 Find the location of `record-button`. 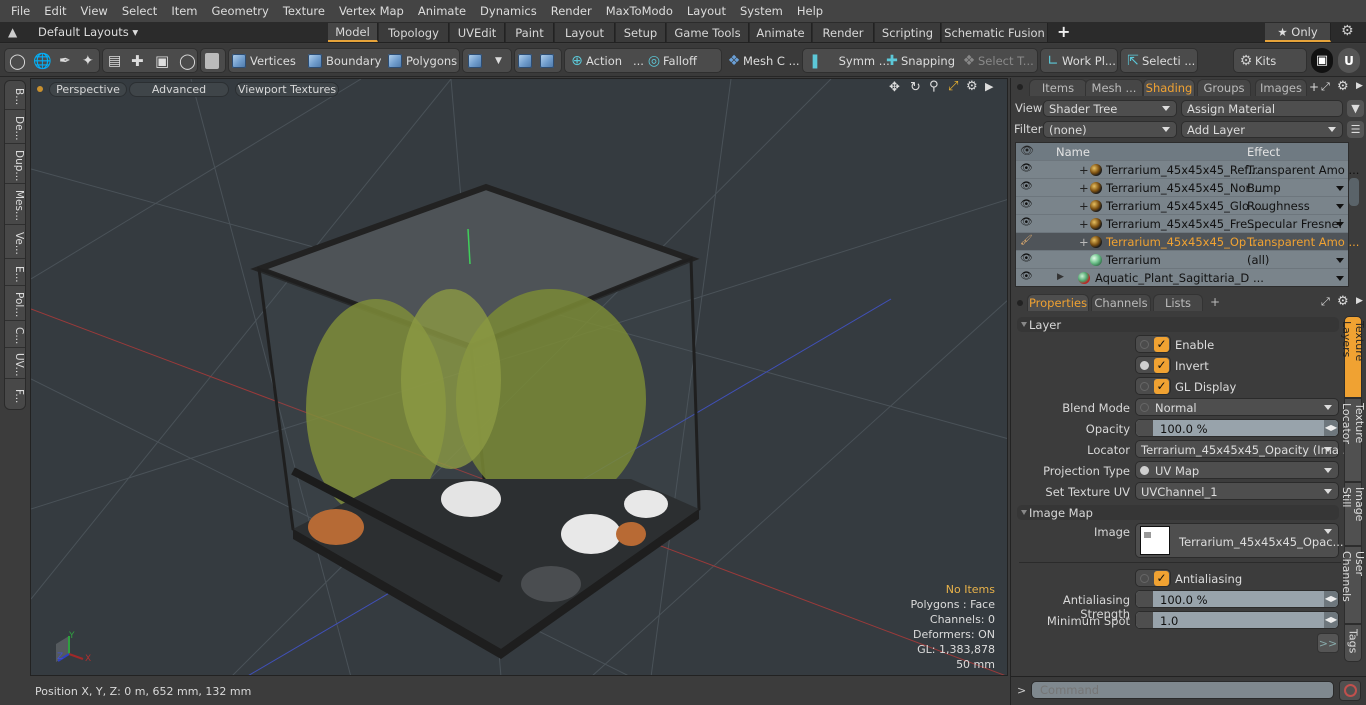

record-button is located at coordinates (1350, 690).